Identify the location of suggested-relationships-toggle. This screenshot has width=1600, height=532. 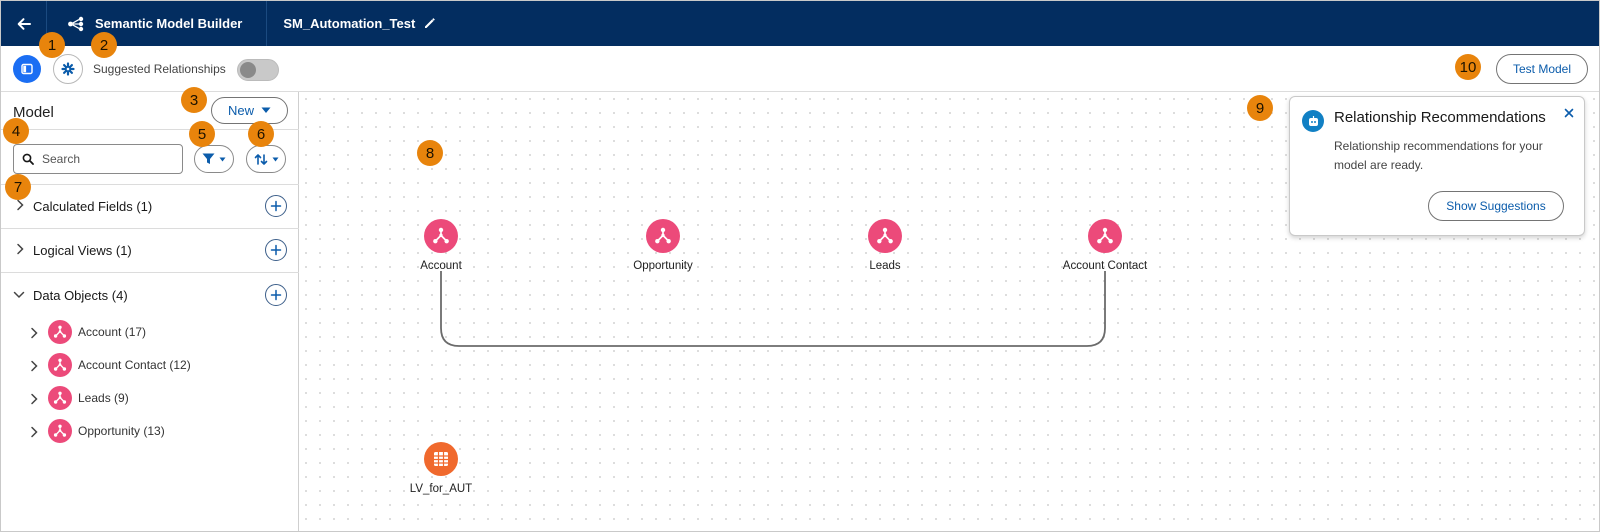
(258, 70).